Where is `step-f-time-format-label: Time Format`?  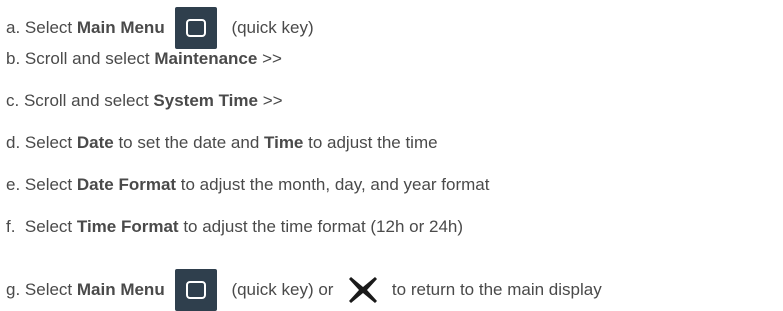
step-f-time-format-label: Time Format is located at coordinates (127, 226).